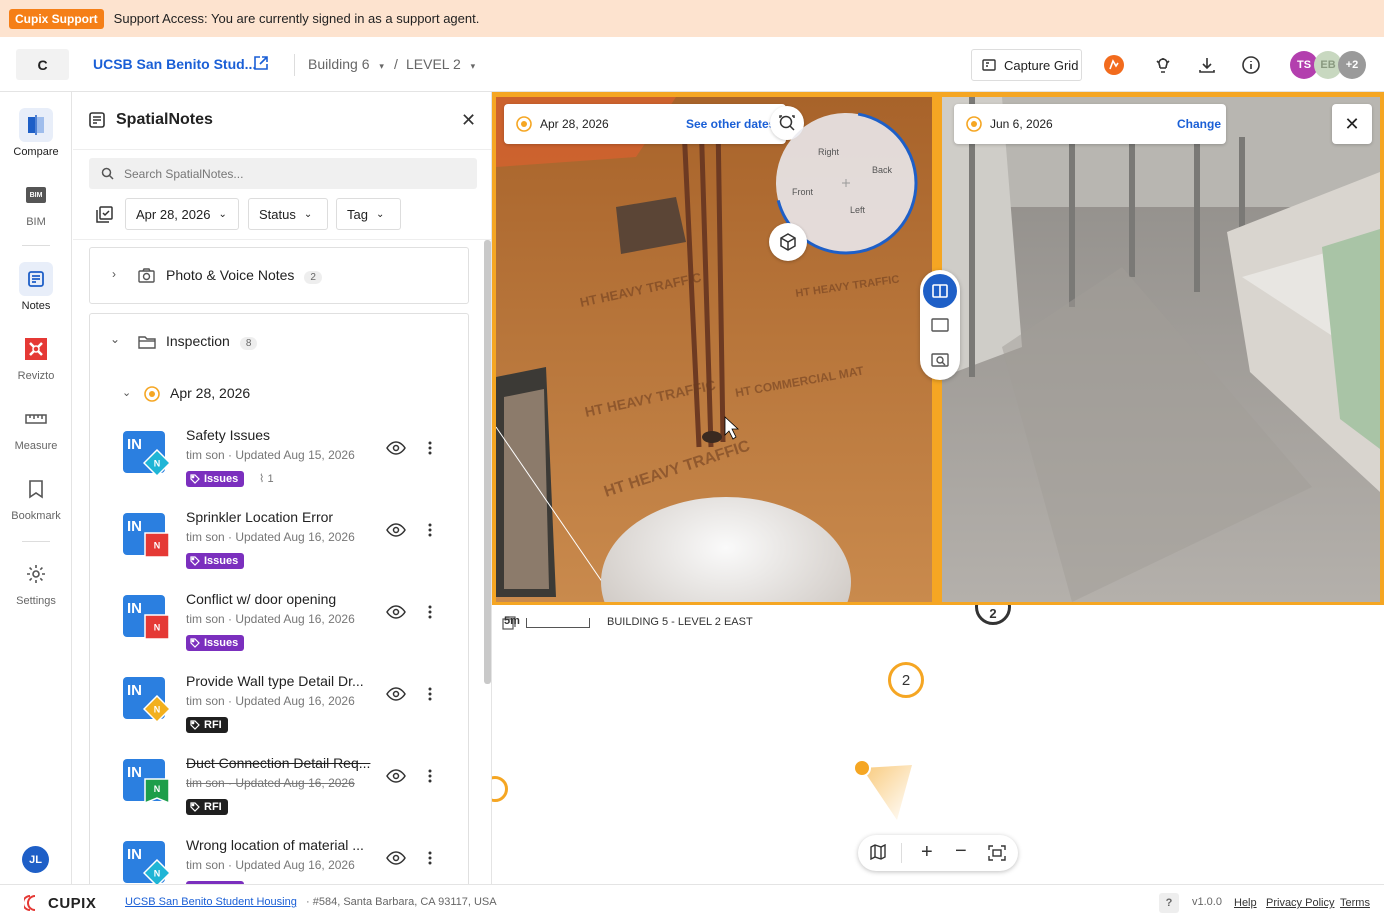  I want to click on map-marker-top: 2, so click(993, 615).